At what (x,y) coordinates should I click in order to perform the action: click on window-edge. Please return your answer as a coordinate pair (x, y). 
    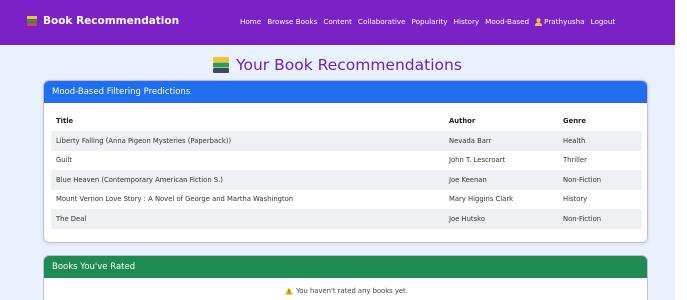
    Looking at the image, I should click on (681, 150).